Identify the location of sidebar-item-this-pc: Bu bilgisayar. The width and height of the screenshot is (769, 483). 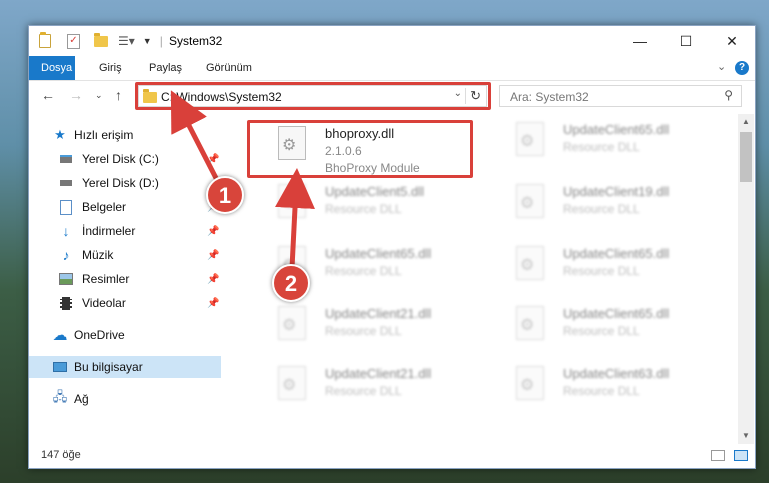
(125, 367).